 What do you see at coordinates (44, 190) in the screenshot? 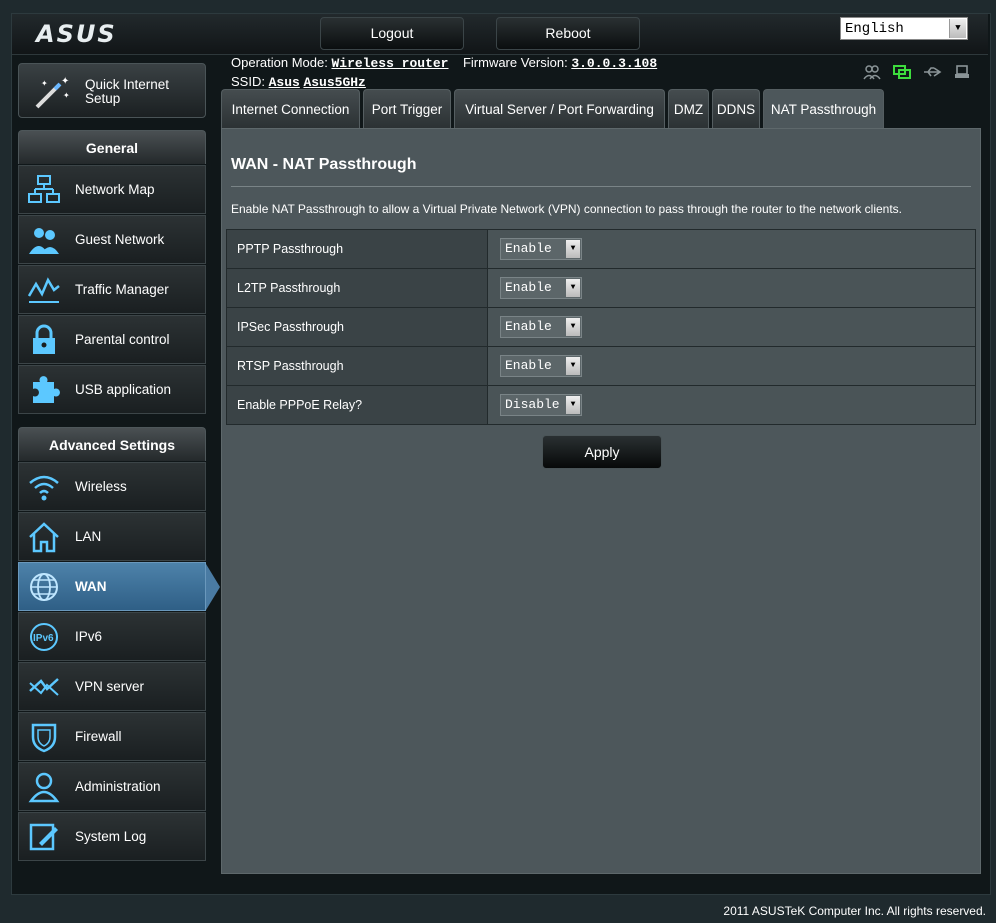
I see `network-map-icon` at bounding box center [44, 190].